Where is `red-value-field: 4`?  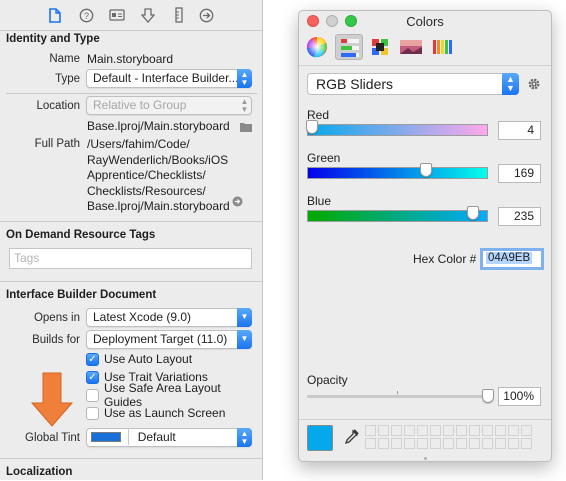 red-value-field: 4 is located at coordinates (519, 130).